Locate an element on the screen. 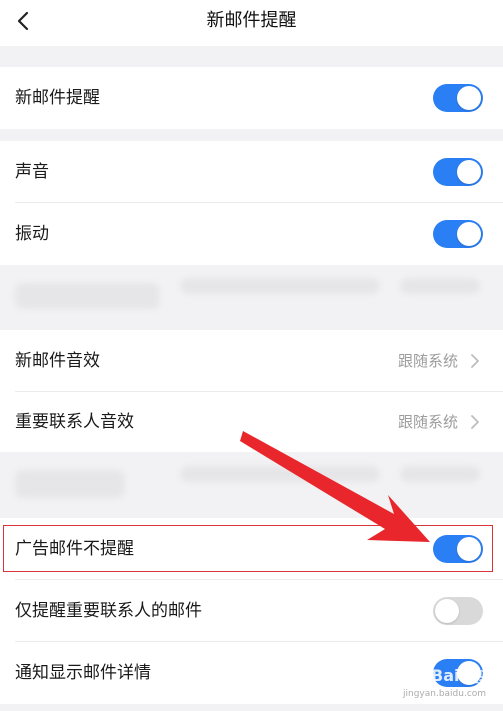 The height and width of the screenshot is (711, 503). nav-header: 新邮件提醒 is located at coordinates (251, 23).